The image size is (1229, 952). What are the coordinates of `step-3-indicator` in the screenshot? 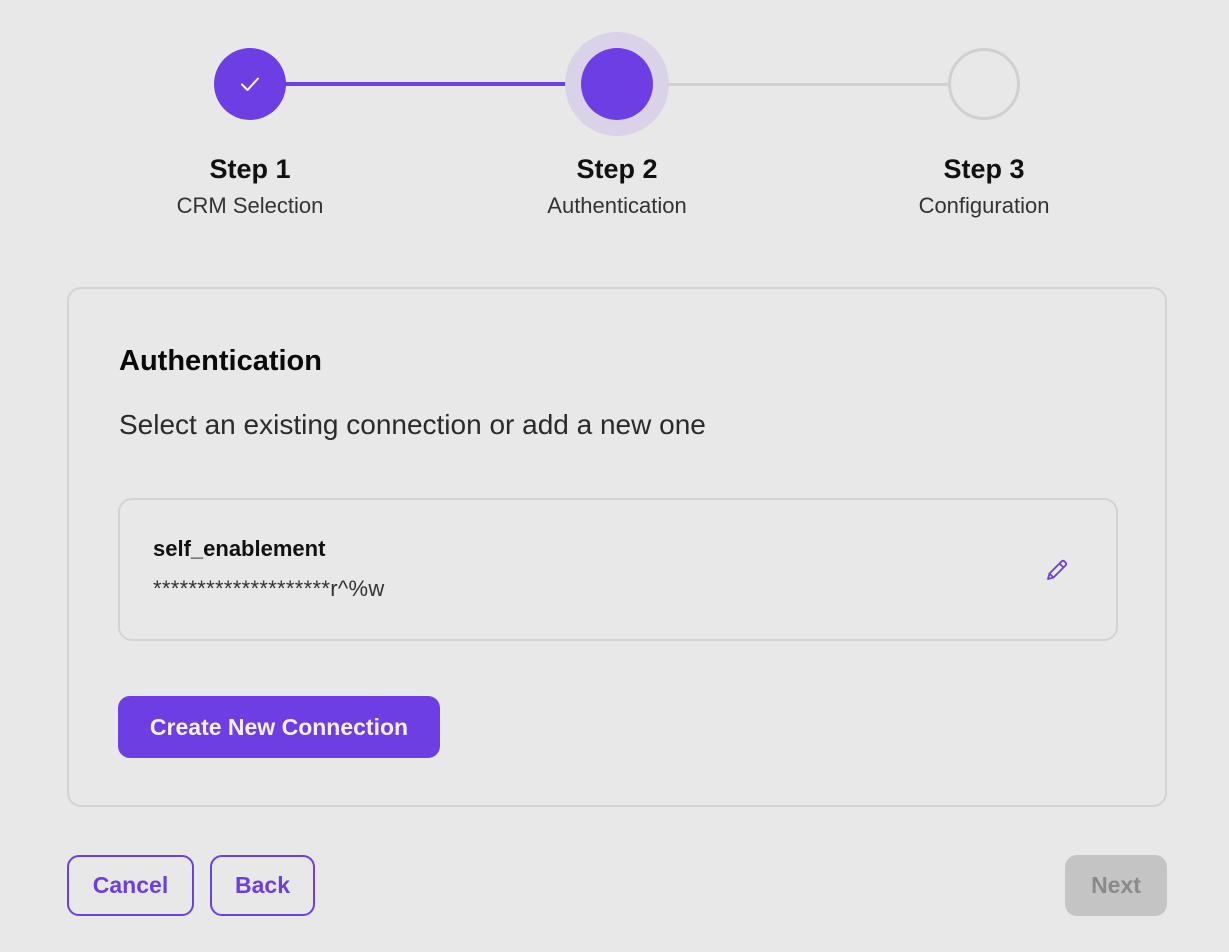 It's located at (984, 84).